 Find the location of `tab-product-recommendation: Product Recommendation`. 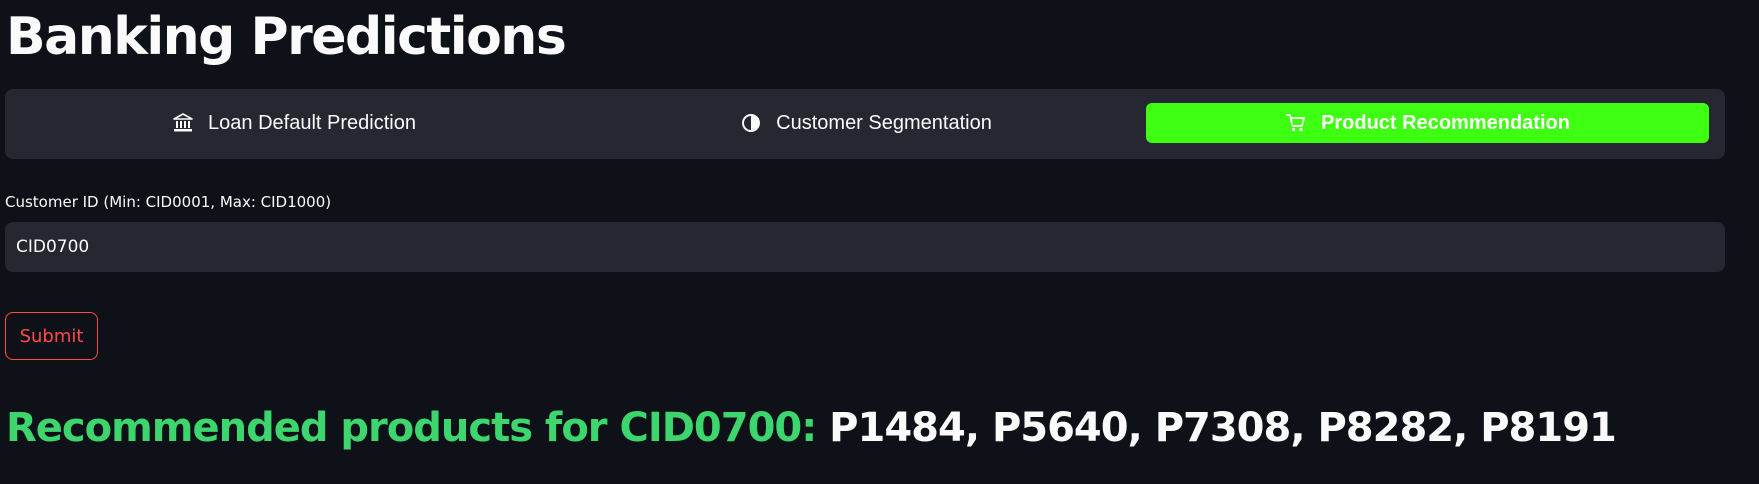

tab-product-recommendation: Product Recommendation is located at coordinates (1427, 123).